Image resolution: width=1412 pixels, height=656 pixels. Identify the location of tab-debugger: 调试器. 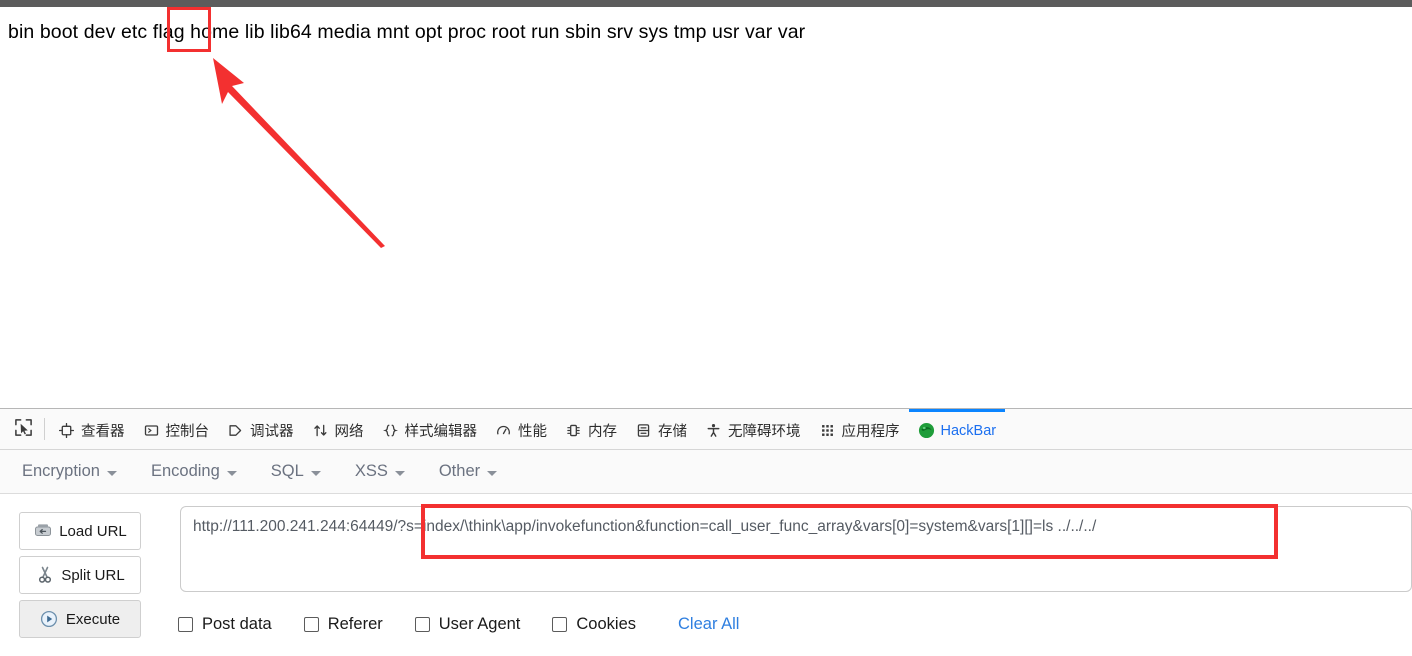
(260, 429).